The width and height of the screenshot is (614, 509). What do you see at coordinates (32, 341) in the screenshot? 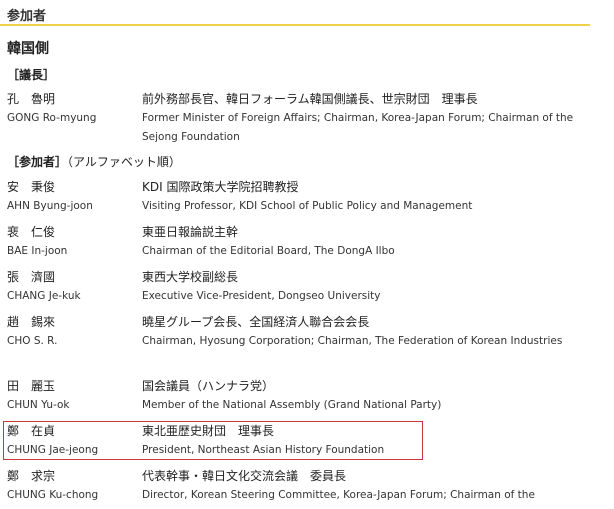
I see `person-name-en: CHO S. R.` at bounding box center [32, 341].